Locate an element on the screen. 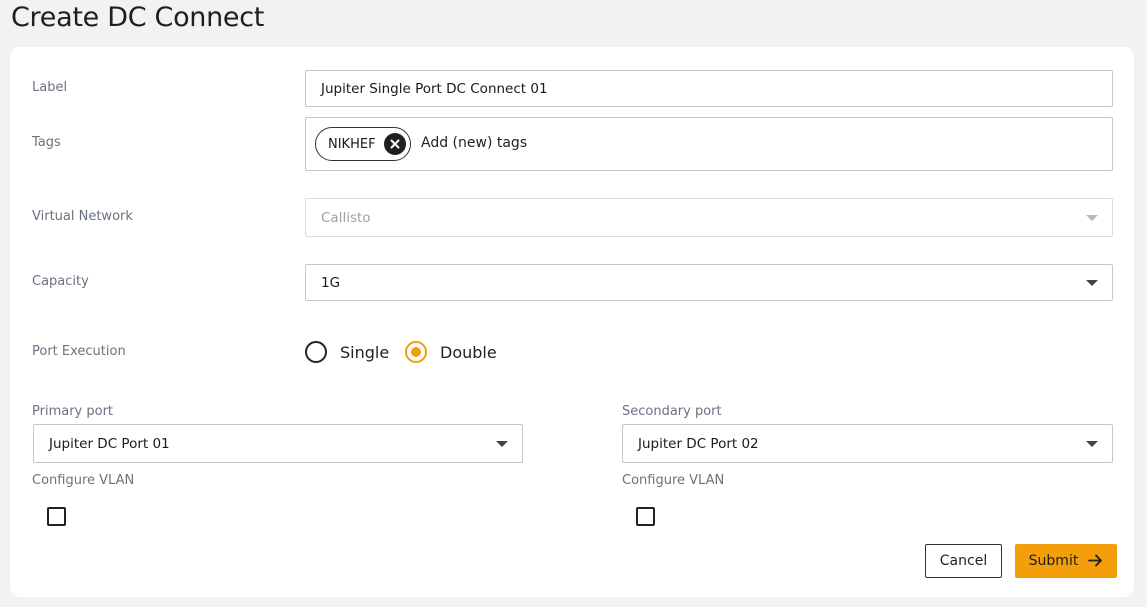  capacity-label: Capacity is located at coordinates (60, 281).